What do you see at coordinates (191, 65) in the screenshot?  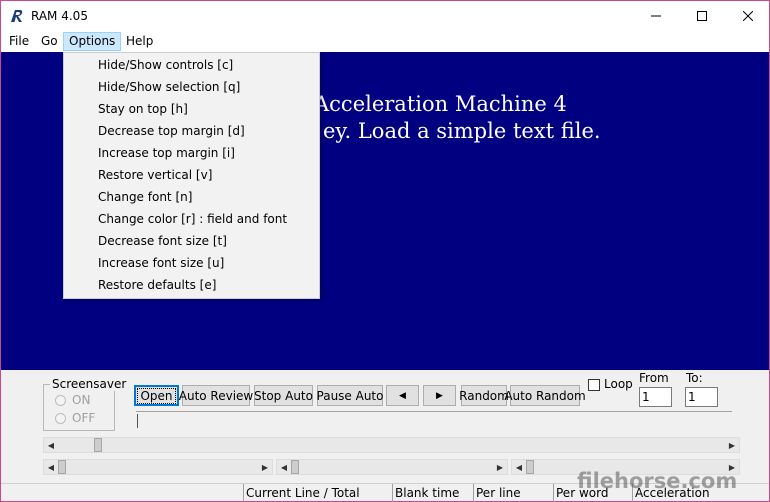 I see `menu-item-hide-show-controls: Hide/Show controls [c]` at bounding box center [191, 65].